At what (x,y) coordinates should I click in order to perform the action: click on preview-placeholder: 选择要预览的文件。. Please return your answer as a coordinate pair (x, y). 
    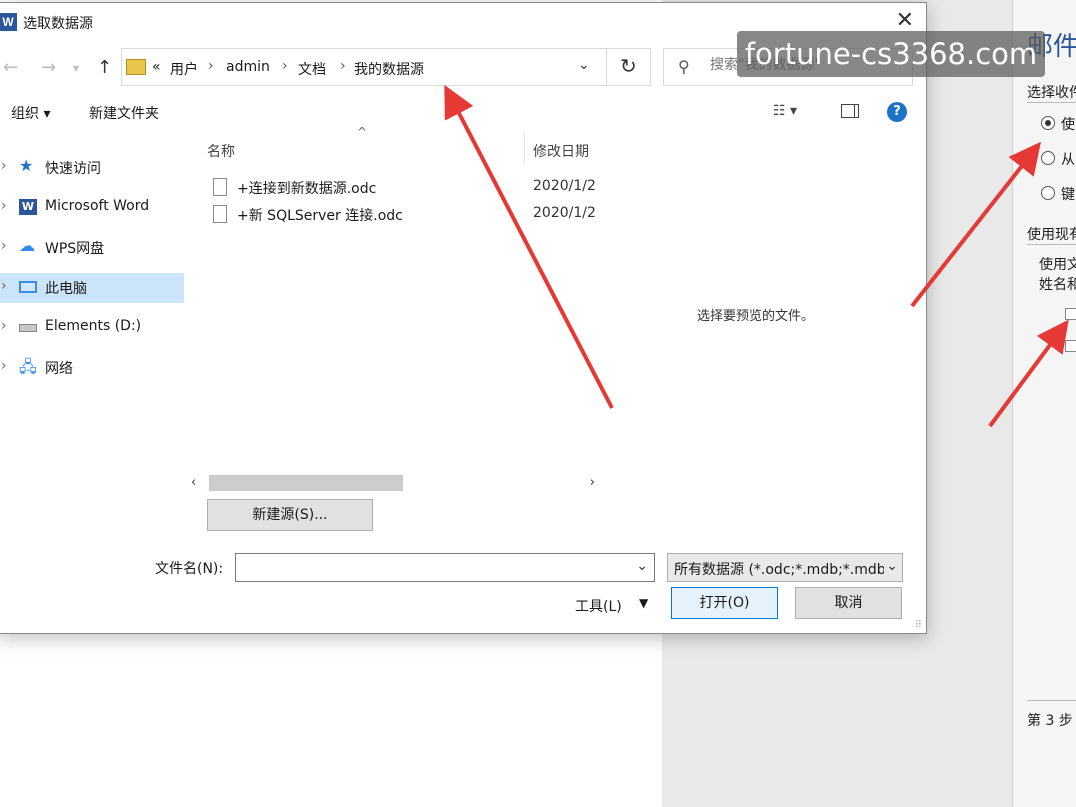
    Looking at the image, I should click on (756, 316).